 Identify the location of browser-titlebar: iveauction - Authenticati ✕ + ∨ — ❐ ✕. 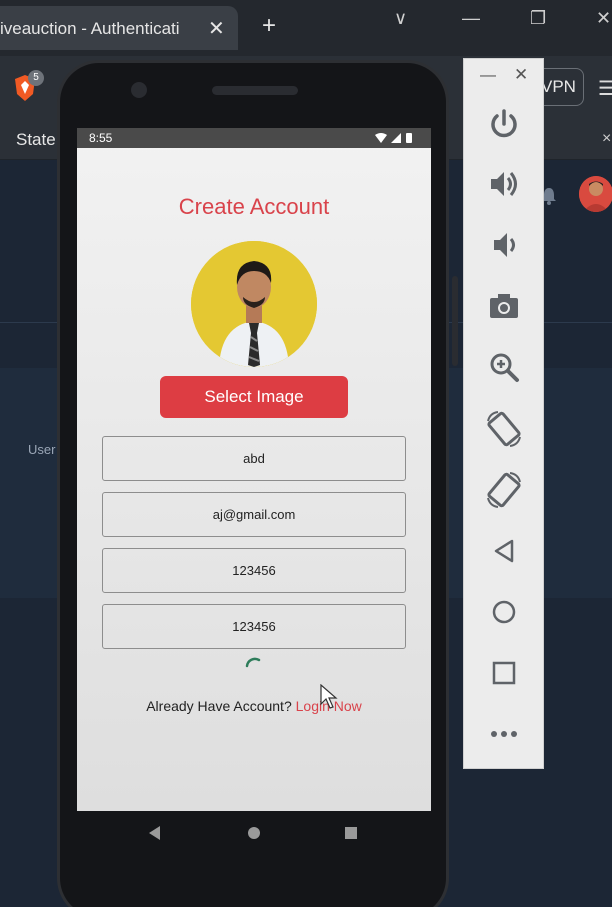
(306, 28).